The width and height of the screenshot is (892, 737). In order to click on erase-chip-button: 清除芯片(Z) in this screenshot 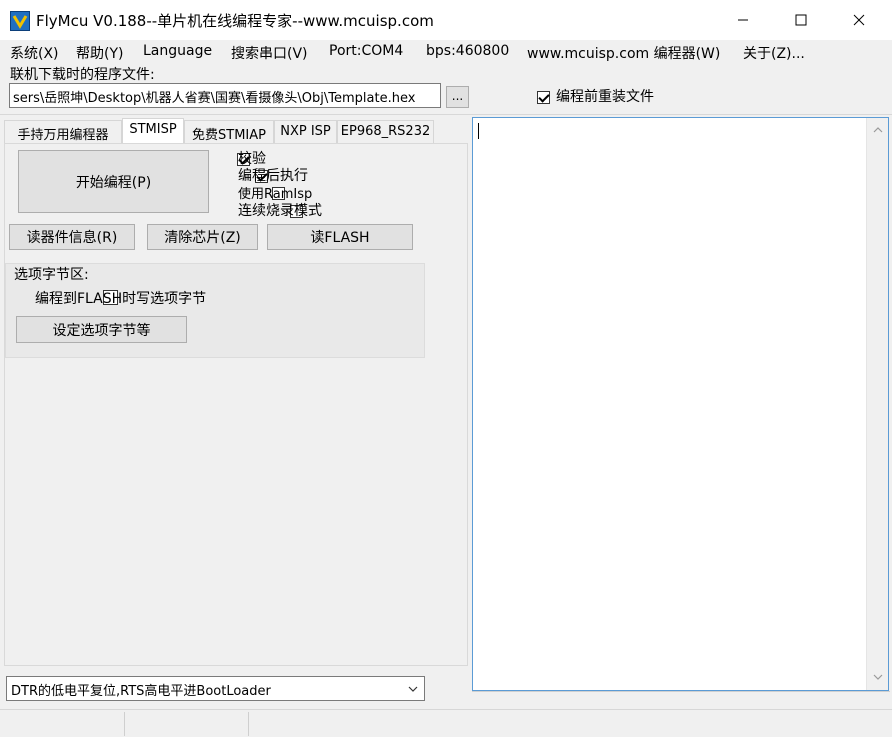, I will do `click(202, 237)`.